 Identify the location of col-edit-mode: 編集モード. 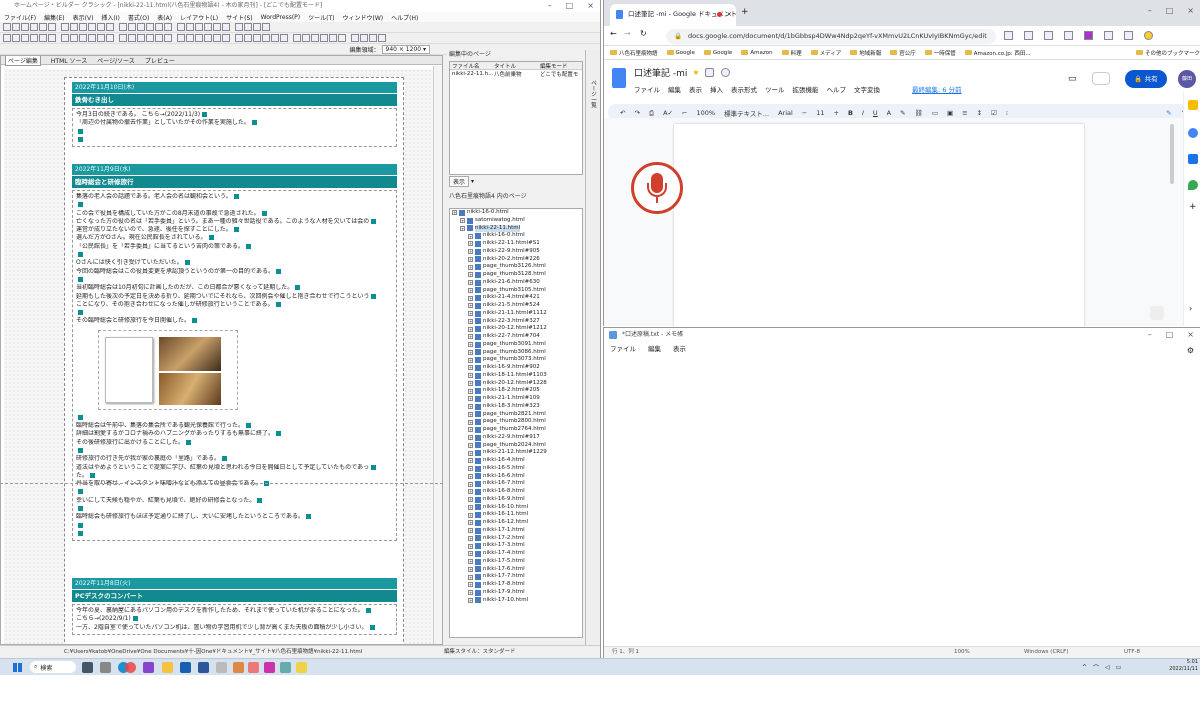
(554, 66).